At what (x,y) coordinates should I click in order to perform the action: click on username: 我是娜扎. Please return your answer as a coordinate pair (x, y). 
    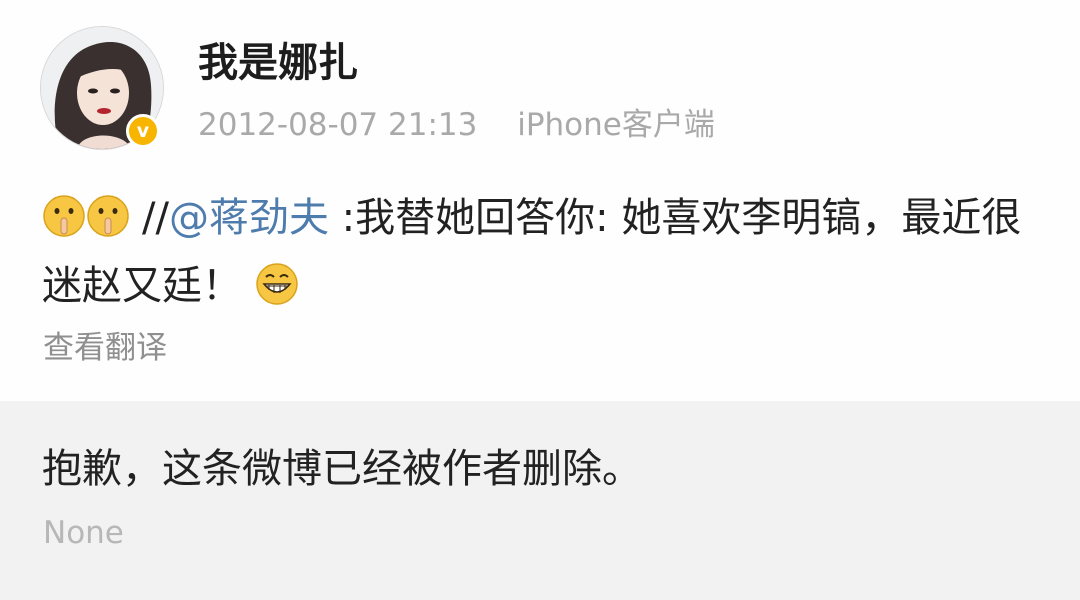
    Looking at the image, I should click on (278, 63).